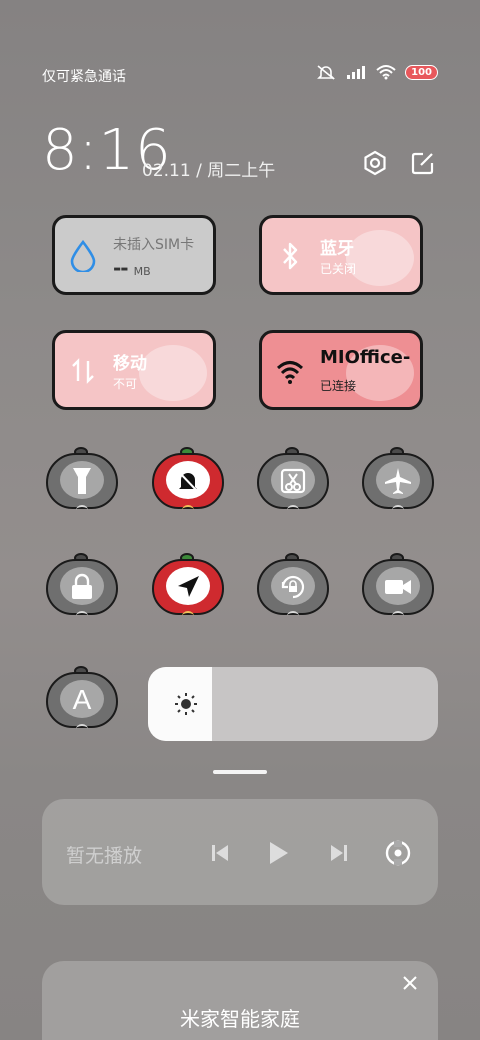  I want to click on rotation-lock-icon, so click(293, 587).